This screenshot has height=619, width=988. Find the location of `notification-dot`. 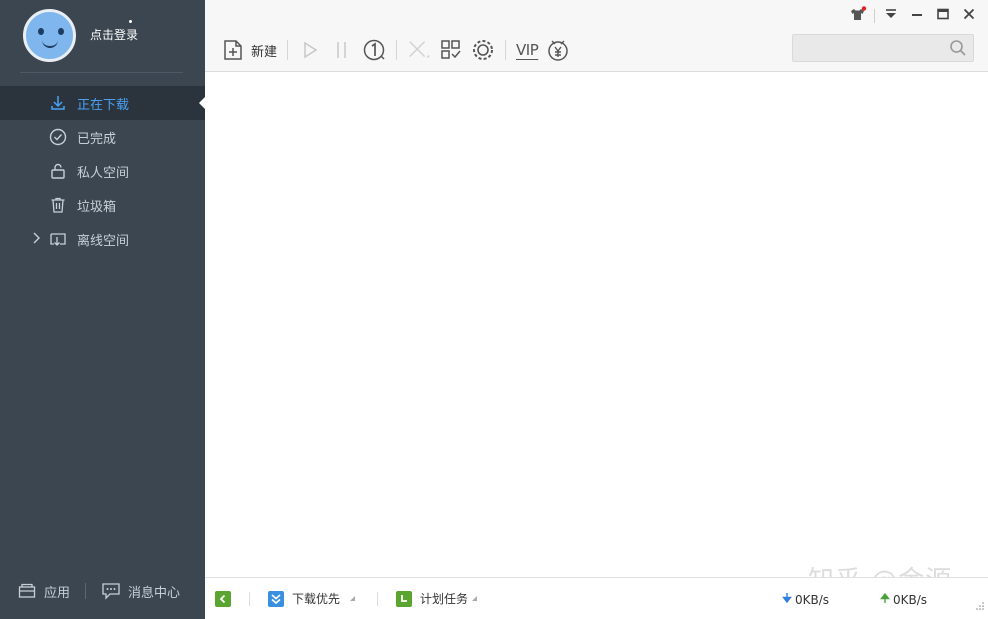

notification-dot is located at coordinates (130, 21).